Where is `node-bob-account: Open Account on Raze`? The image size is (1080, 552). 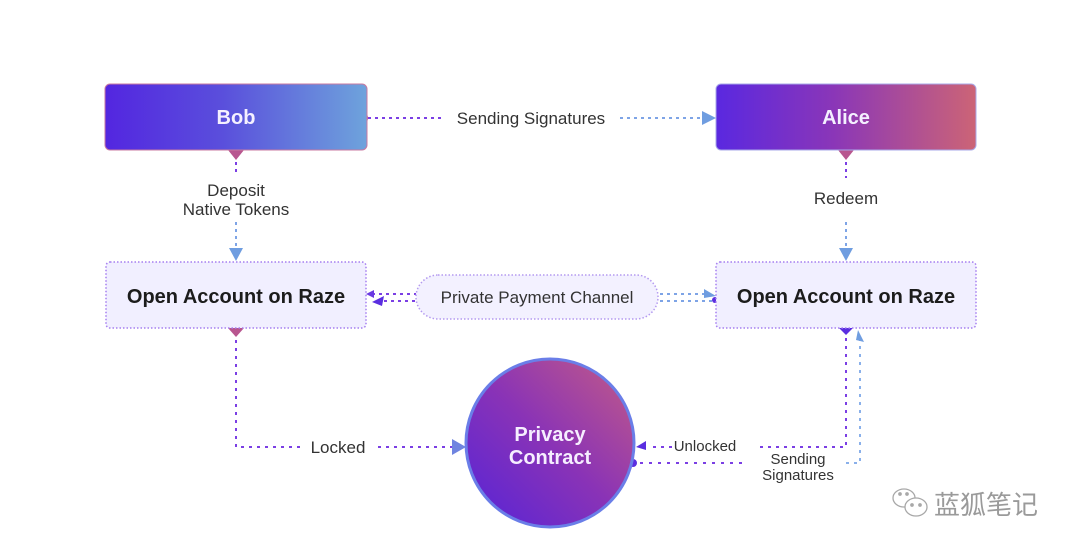
node-bob-account: Open Account on Raze is located at coordinates (236, 295).